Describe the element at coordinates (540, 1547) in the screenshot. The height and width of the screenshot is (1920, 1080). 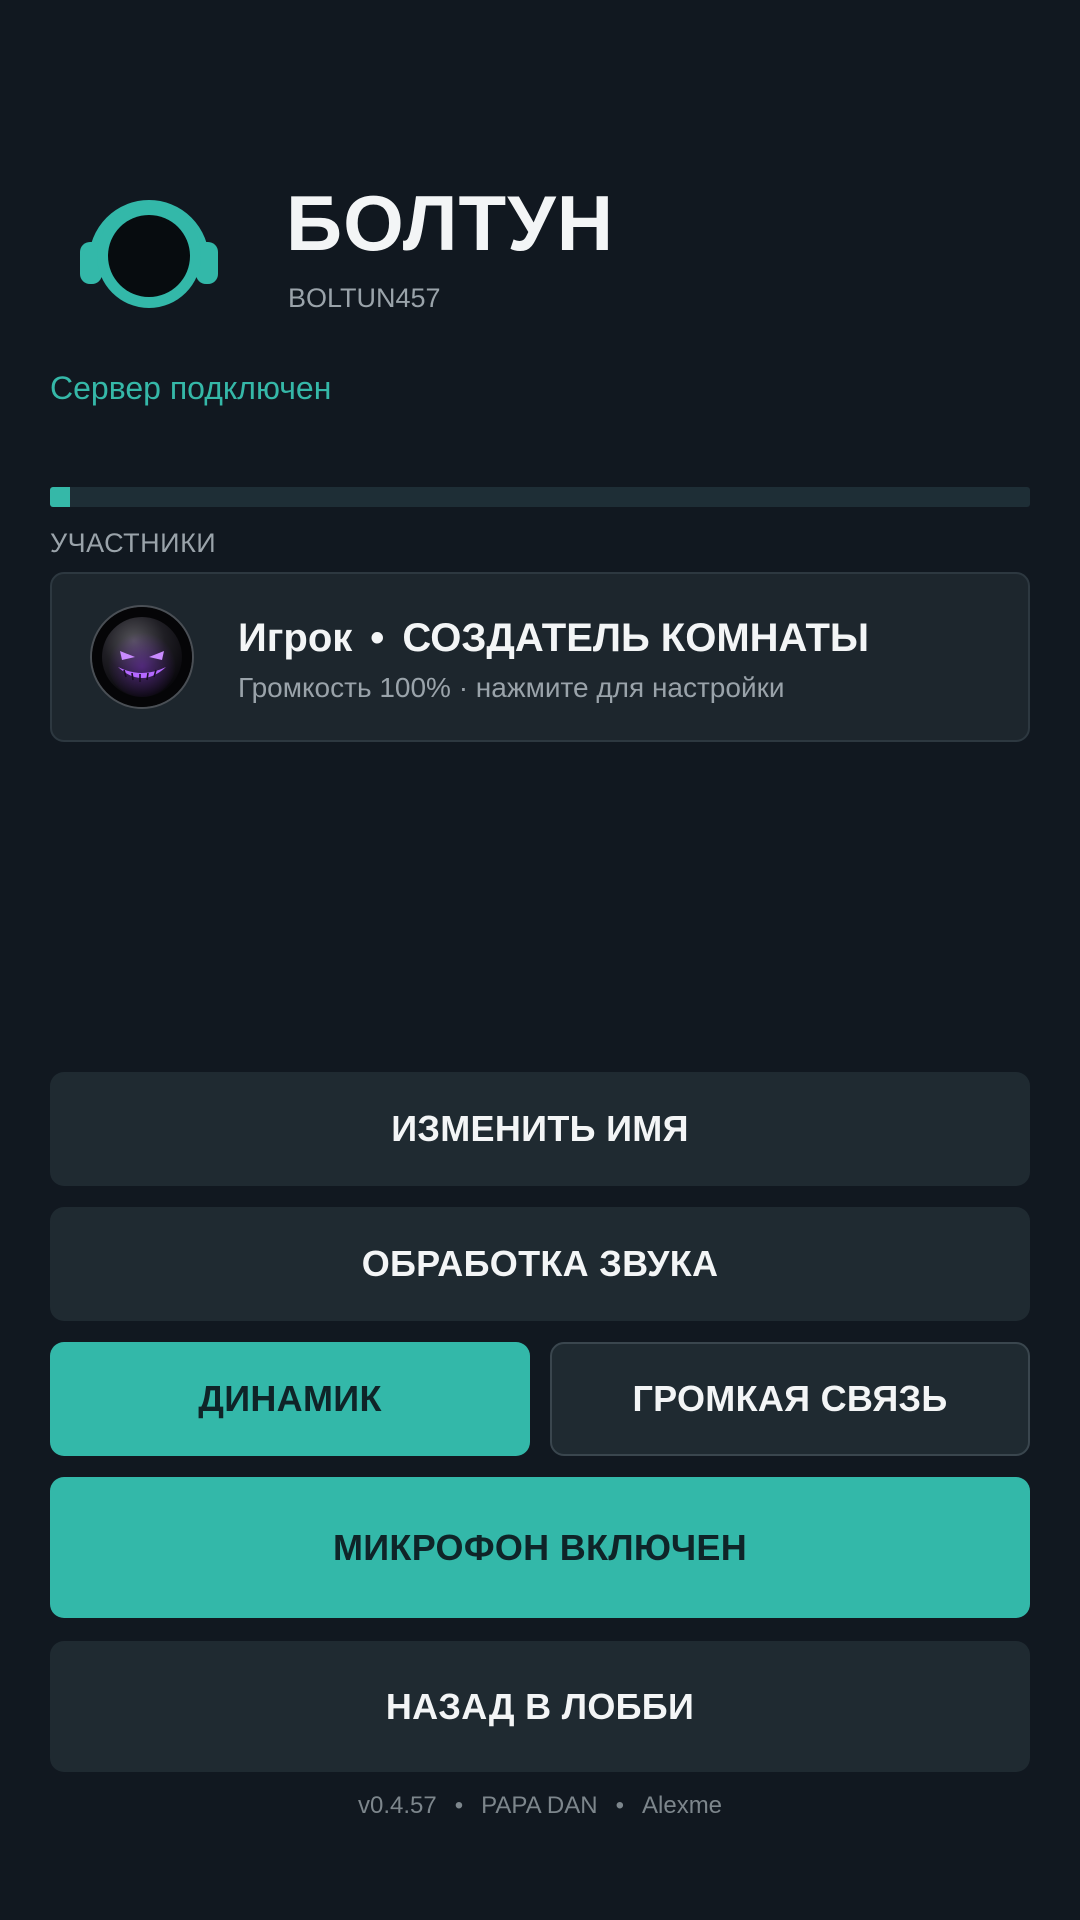
I see `microphone-toggle-button: МИКРОФОН ВКЛЮЧЕН` at that location.